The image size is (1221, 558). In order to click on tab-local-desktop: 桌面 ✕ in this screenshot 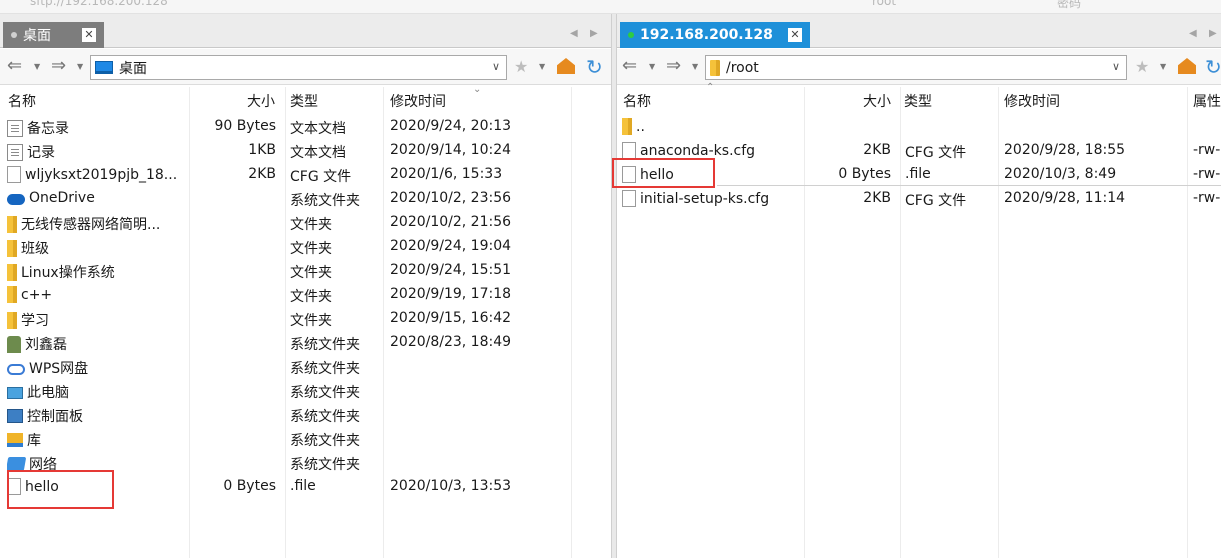, I will do `click(53, 35)`.